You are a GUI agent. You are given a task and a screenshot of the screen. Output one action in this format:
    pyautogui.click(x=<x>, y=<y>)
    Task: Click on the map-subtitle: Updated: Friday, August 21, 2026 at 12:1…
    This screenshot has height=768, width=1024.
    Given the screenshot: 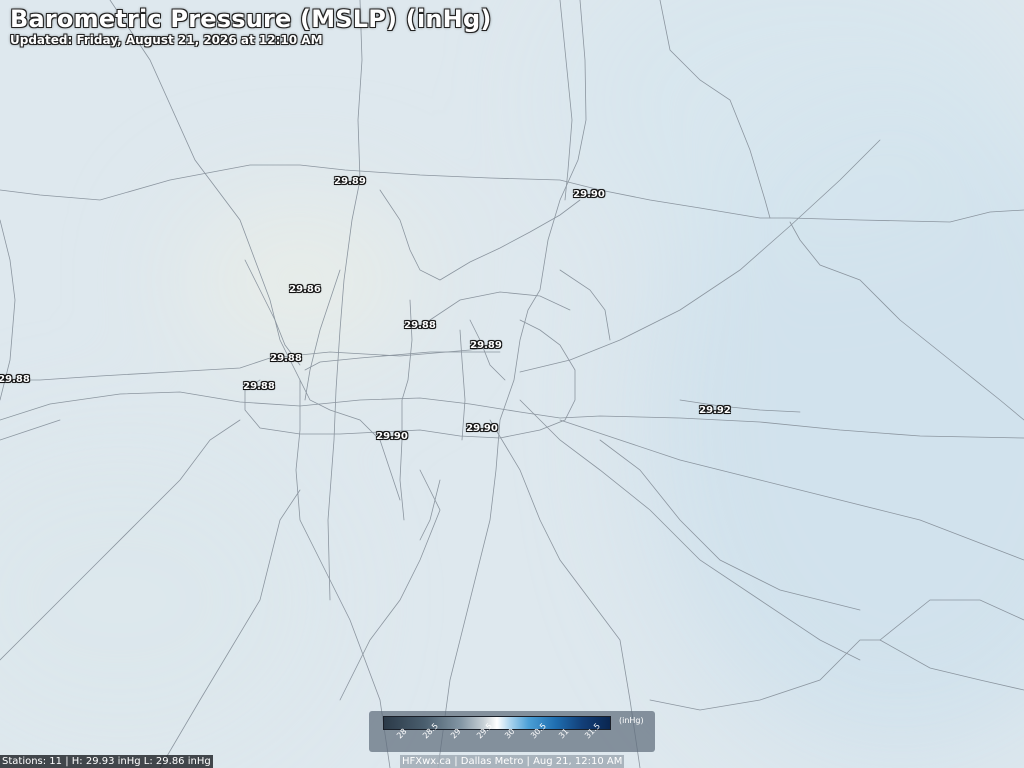 What is the action you would take?
    pyautogui.click(x=166, y=40)
    